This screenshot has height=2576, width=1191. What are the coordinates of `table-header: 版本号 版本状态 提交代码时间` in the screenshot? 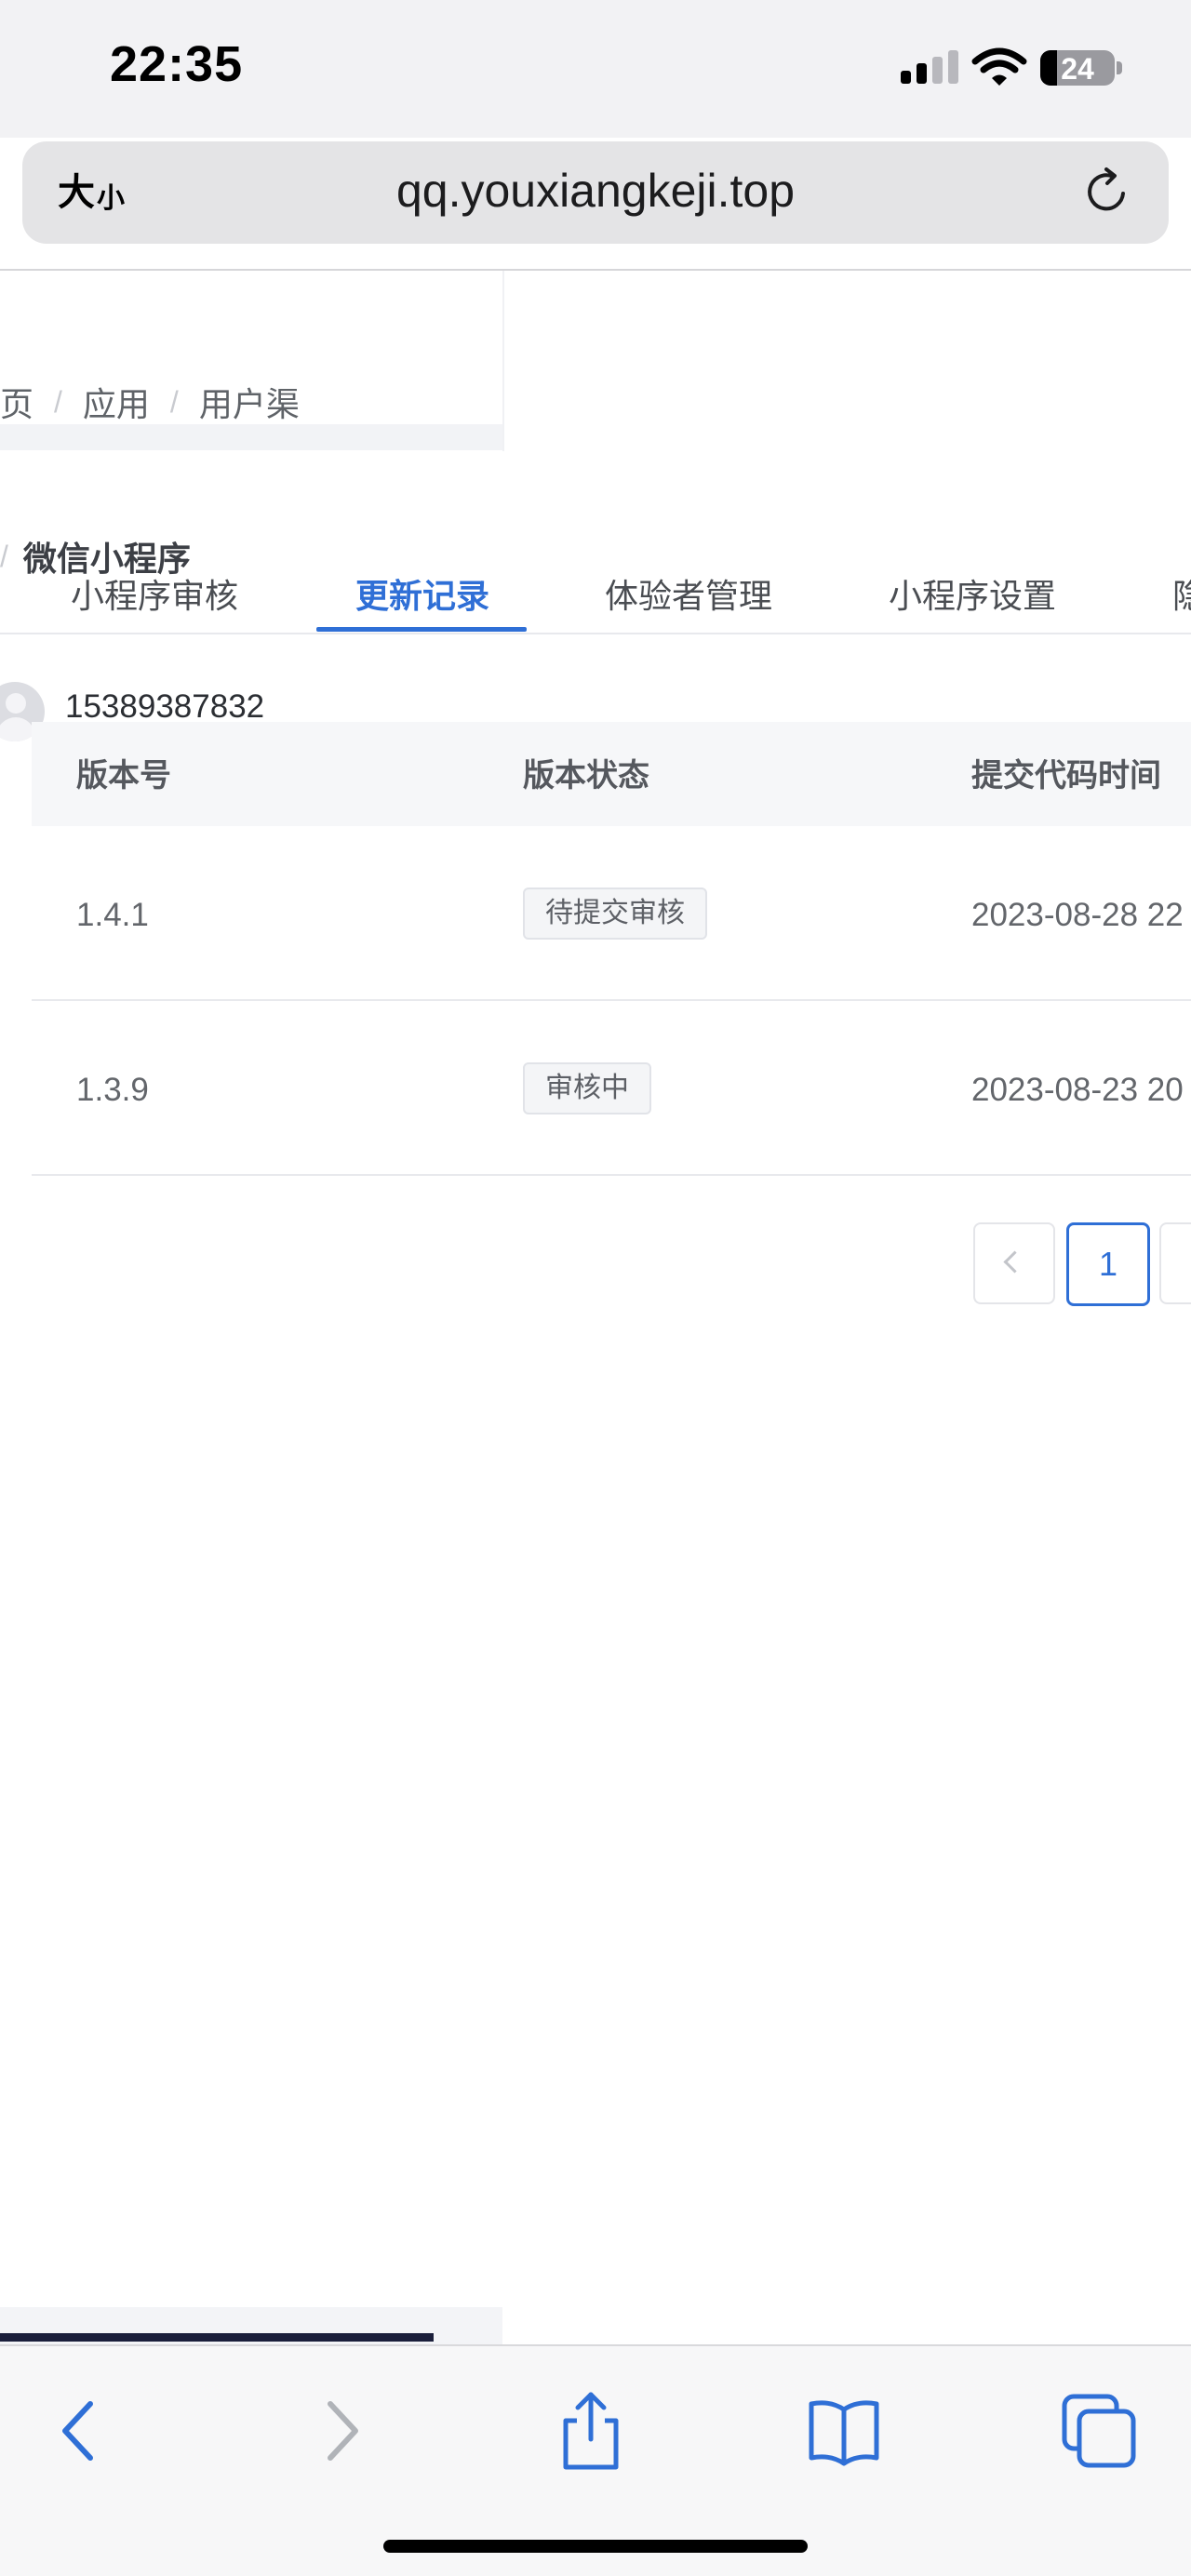 It's located at (611, 774).